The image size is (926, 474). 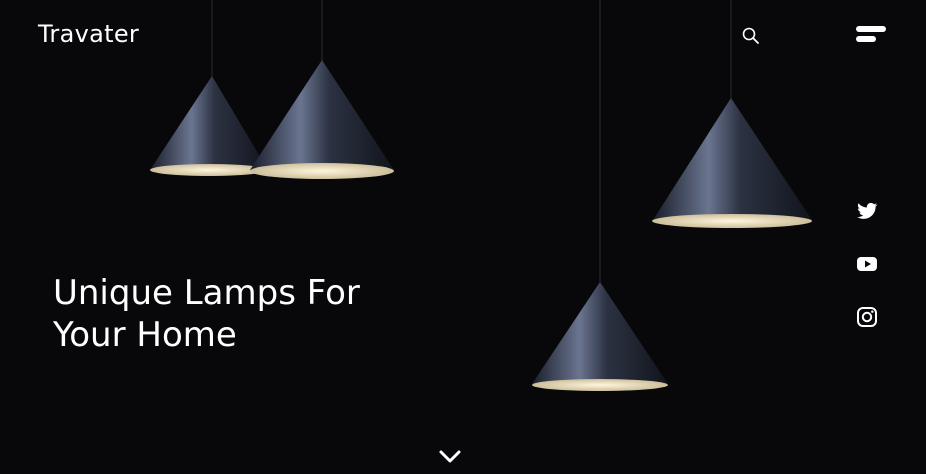 I want to click on youtube-icon, so click(x=867, y=264).